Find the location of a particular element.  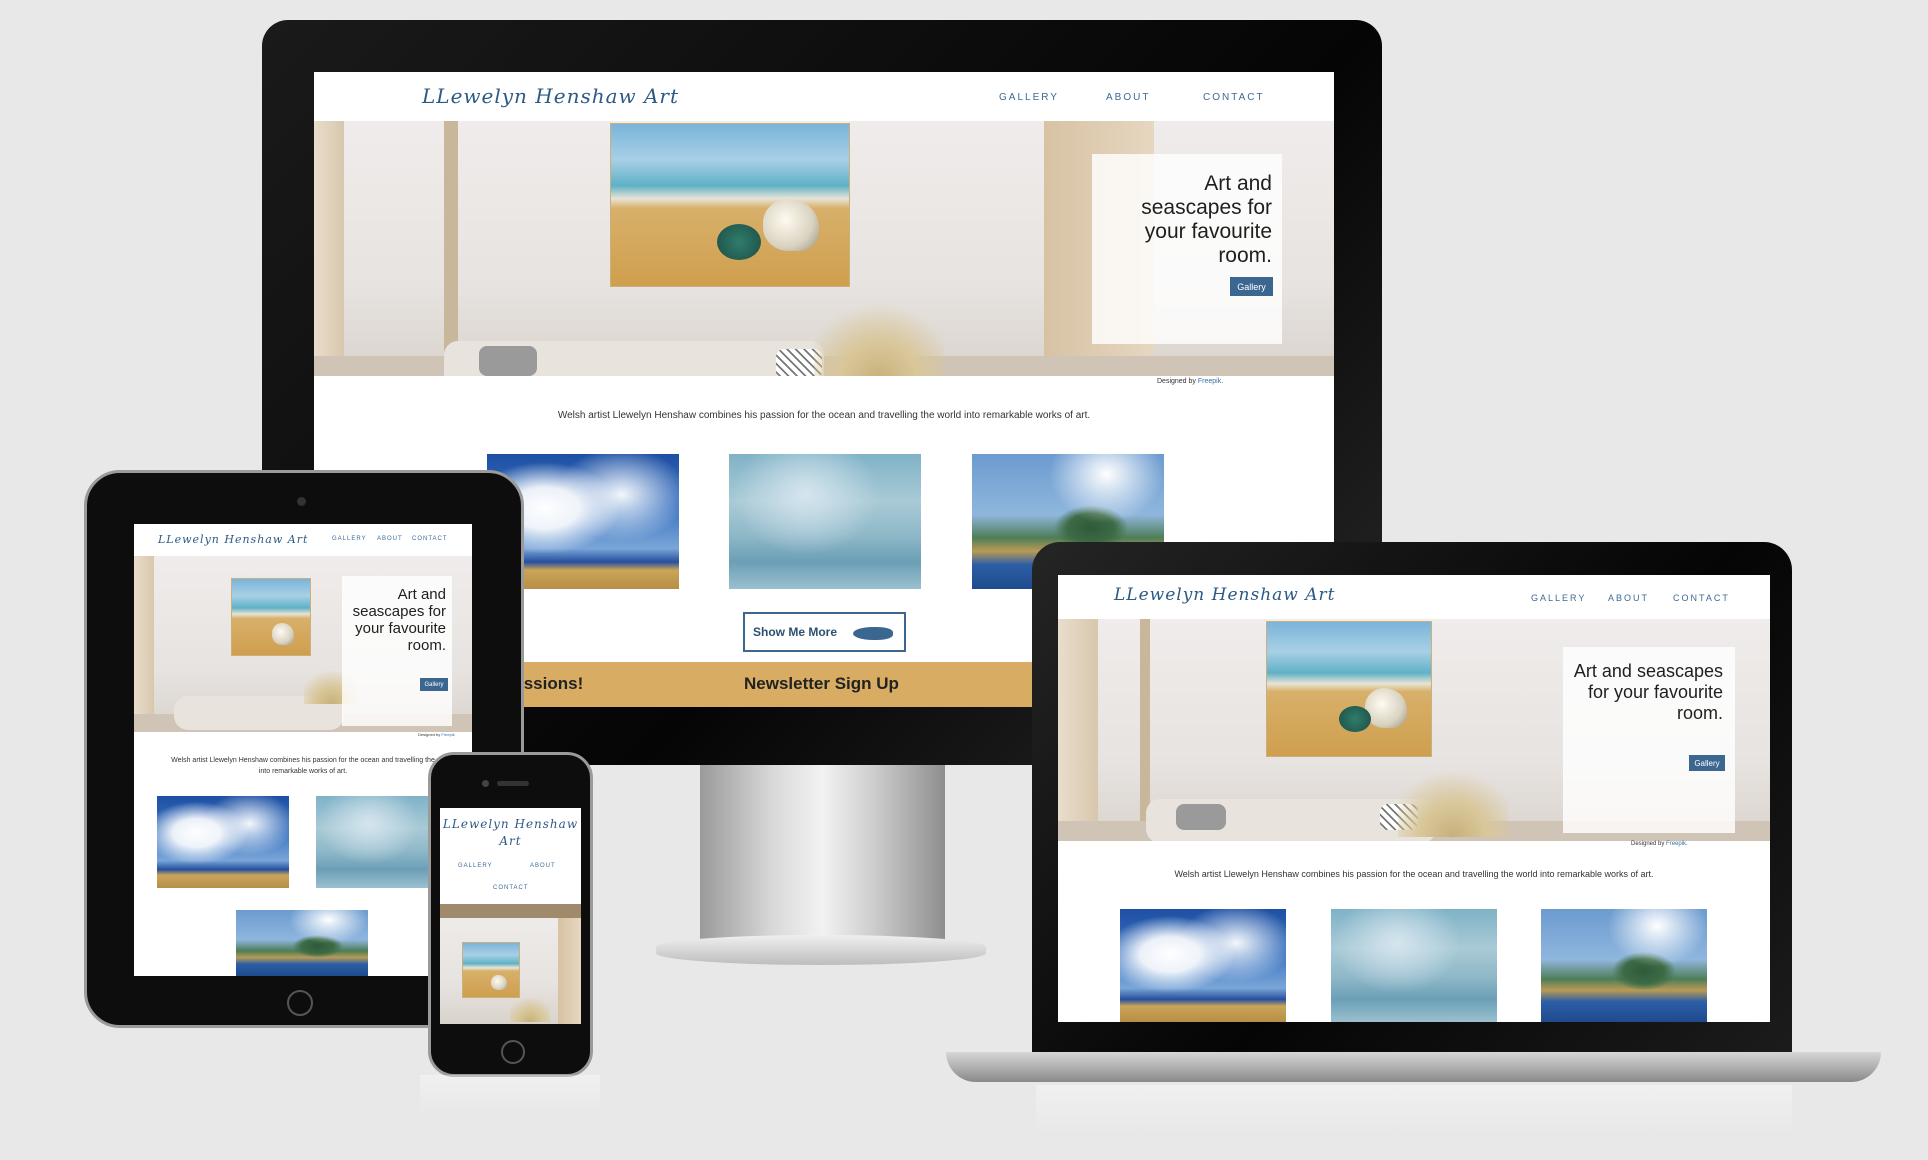

logo-line-1: LLewelyn Henshaw is located at coordinates (510, 824).